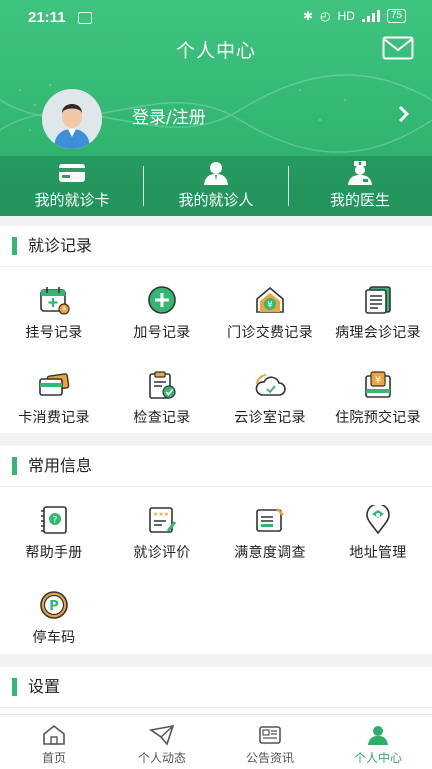  I want to click on grid-item-parking-code: P 停车码, so click(54, 614).